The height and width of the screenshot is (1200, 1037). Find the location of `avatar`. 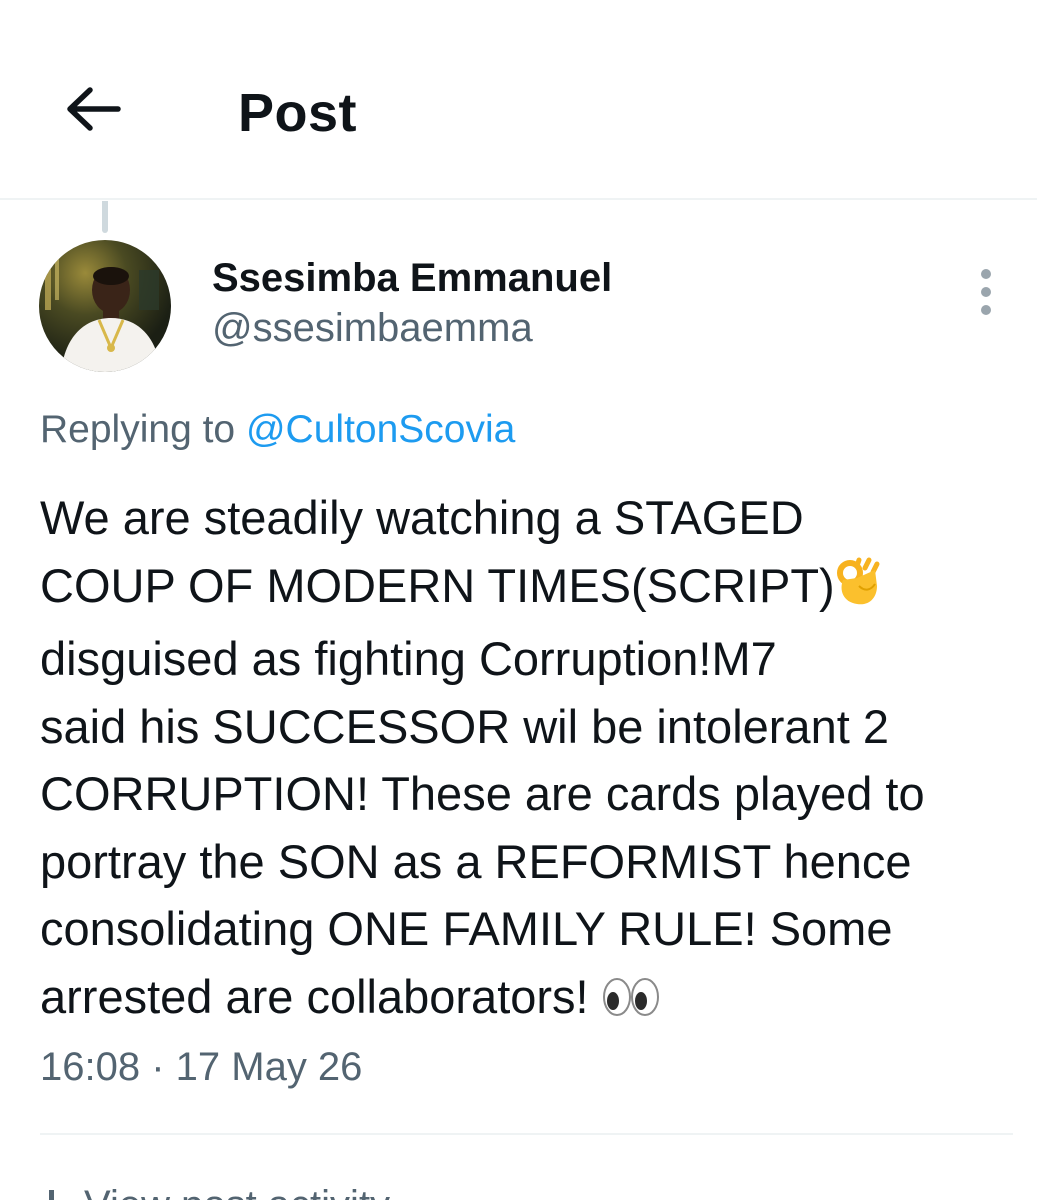

avatar is located at coordinates (105, 306).